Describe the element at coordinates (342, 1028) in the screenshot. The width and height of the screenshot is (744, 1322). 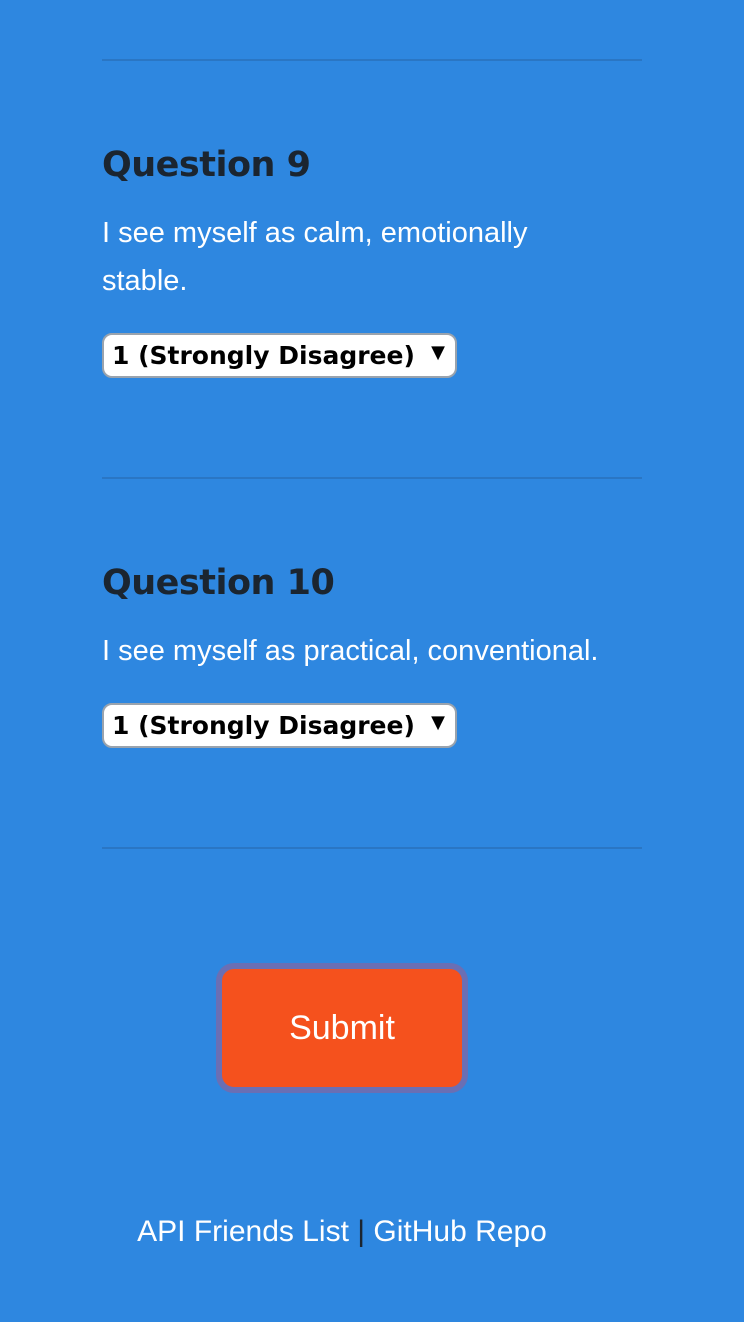
I see `submit-button: Submit` at that location.